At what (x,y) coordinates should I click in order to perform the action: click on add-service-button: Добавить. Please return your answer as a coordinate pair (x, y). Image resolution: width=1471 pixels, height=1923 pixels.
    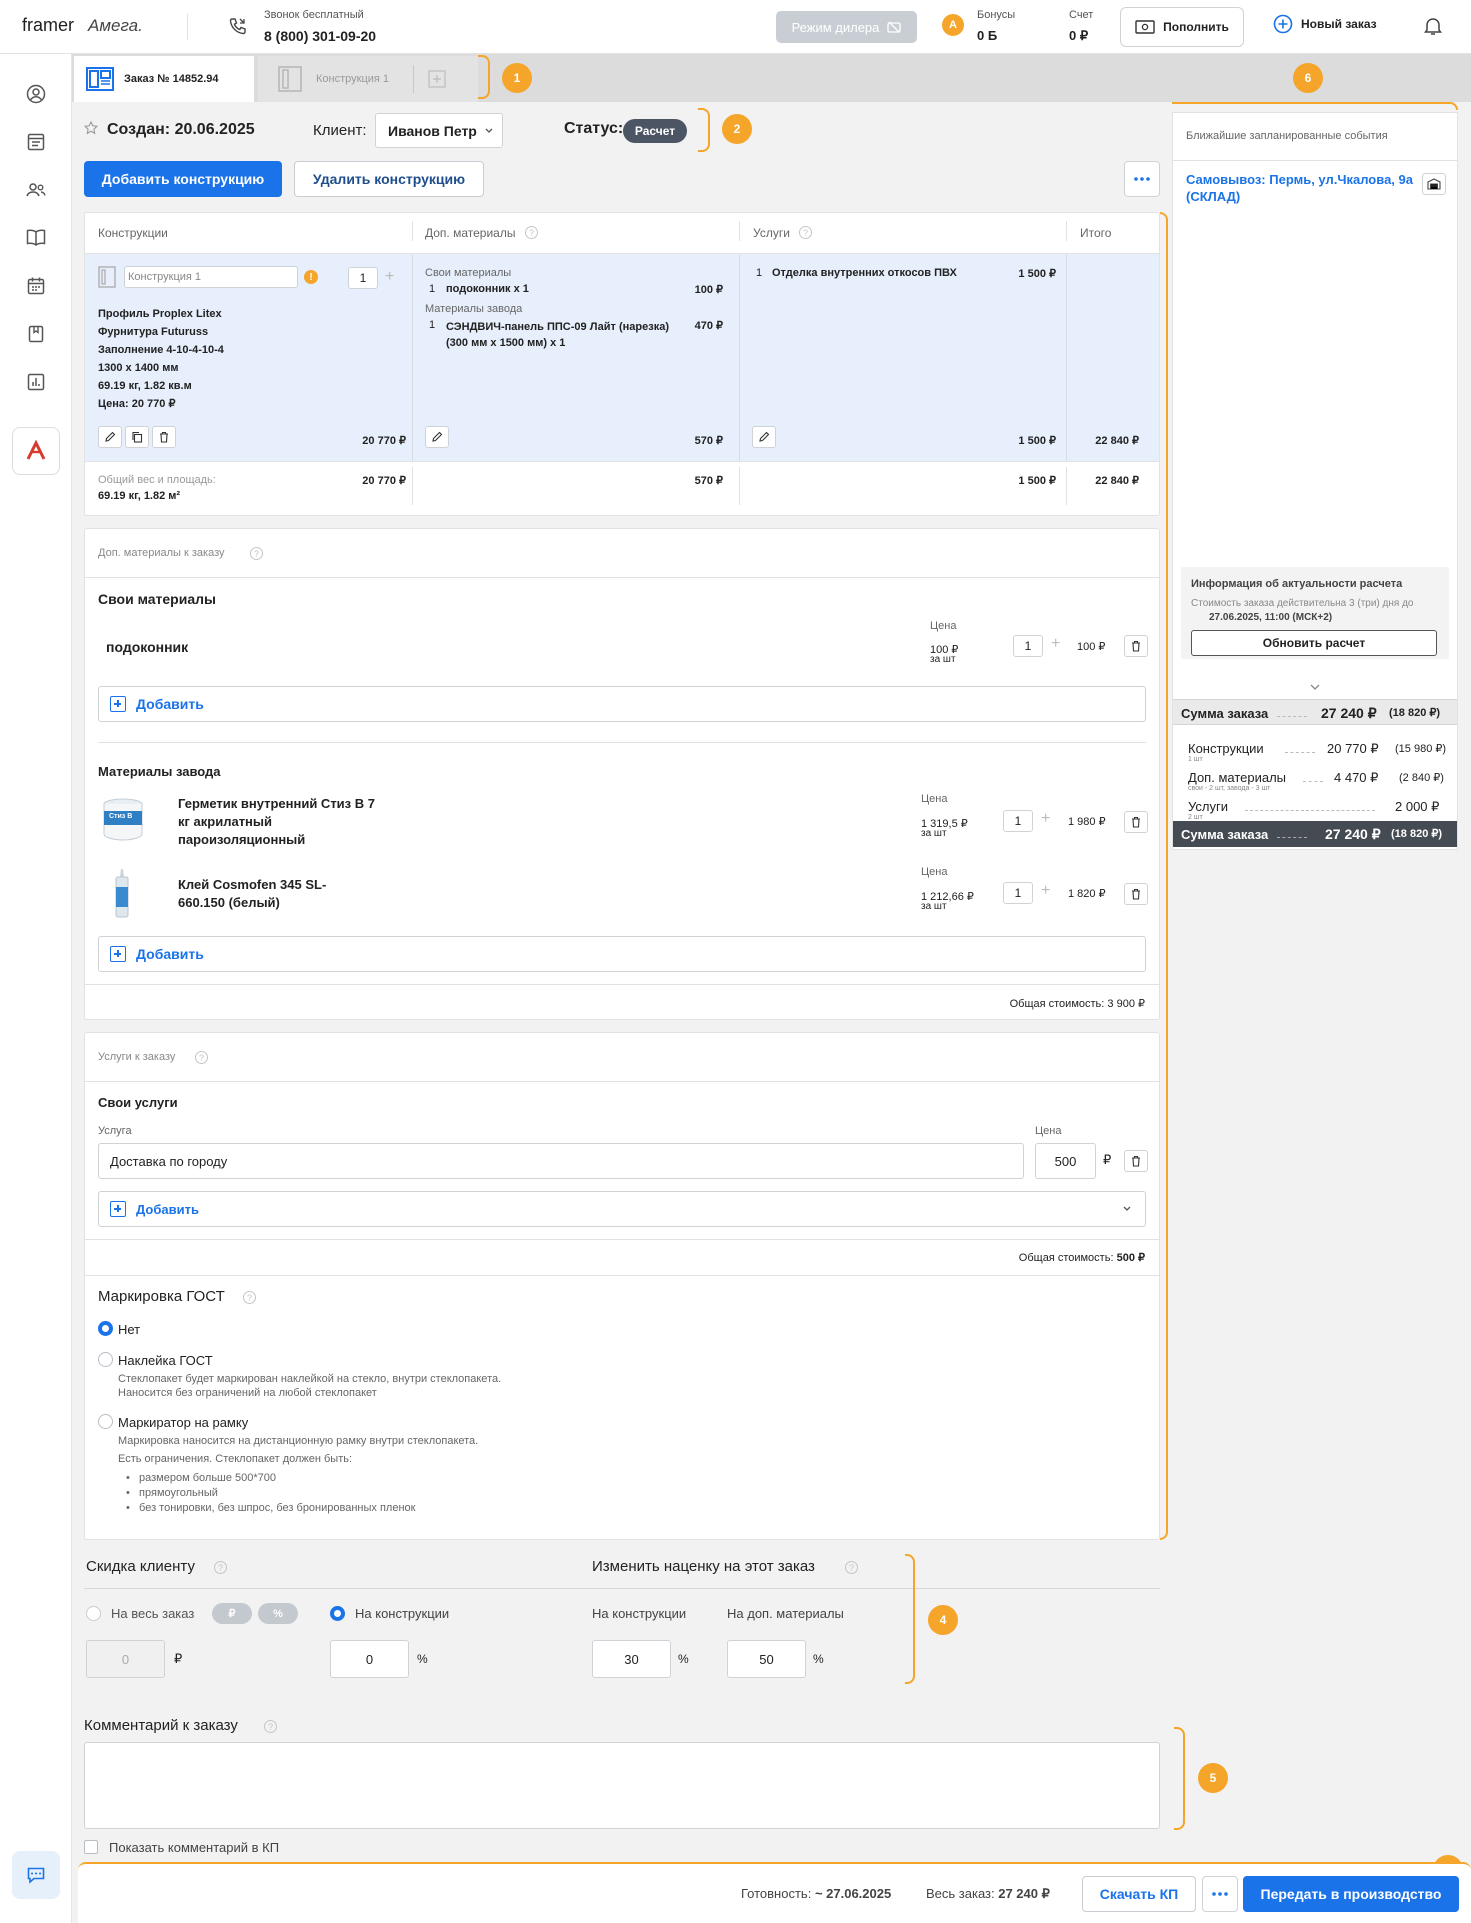
    Looking at the image, I should click on (622, 1209).